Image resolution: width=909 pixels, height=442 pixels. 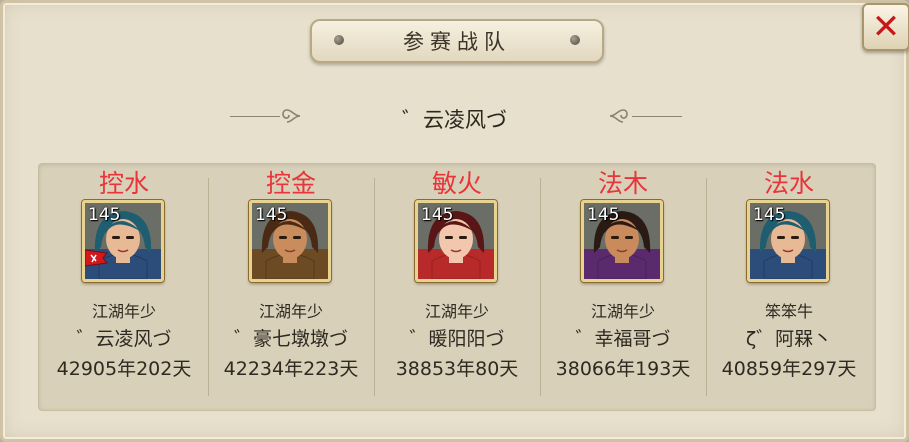 I want to click on team-name-row: ゛云凌风づ, so click(x=454, y=117).